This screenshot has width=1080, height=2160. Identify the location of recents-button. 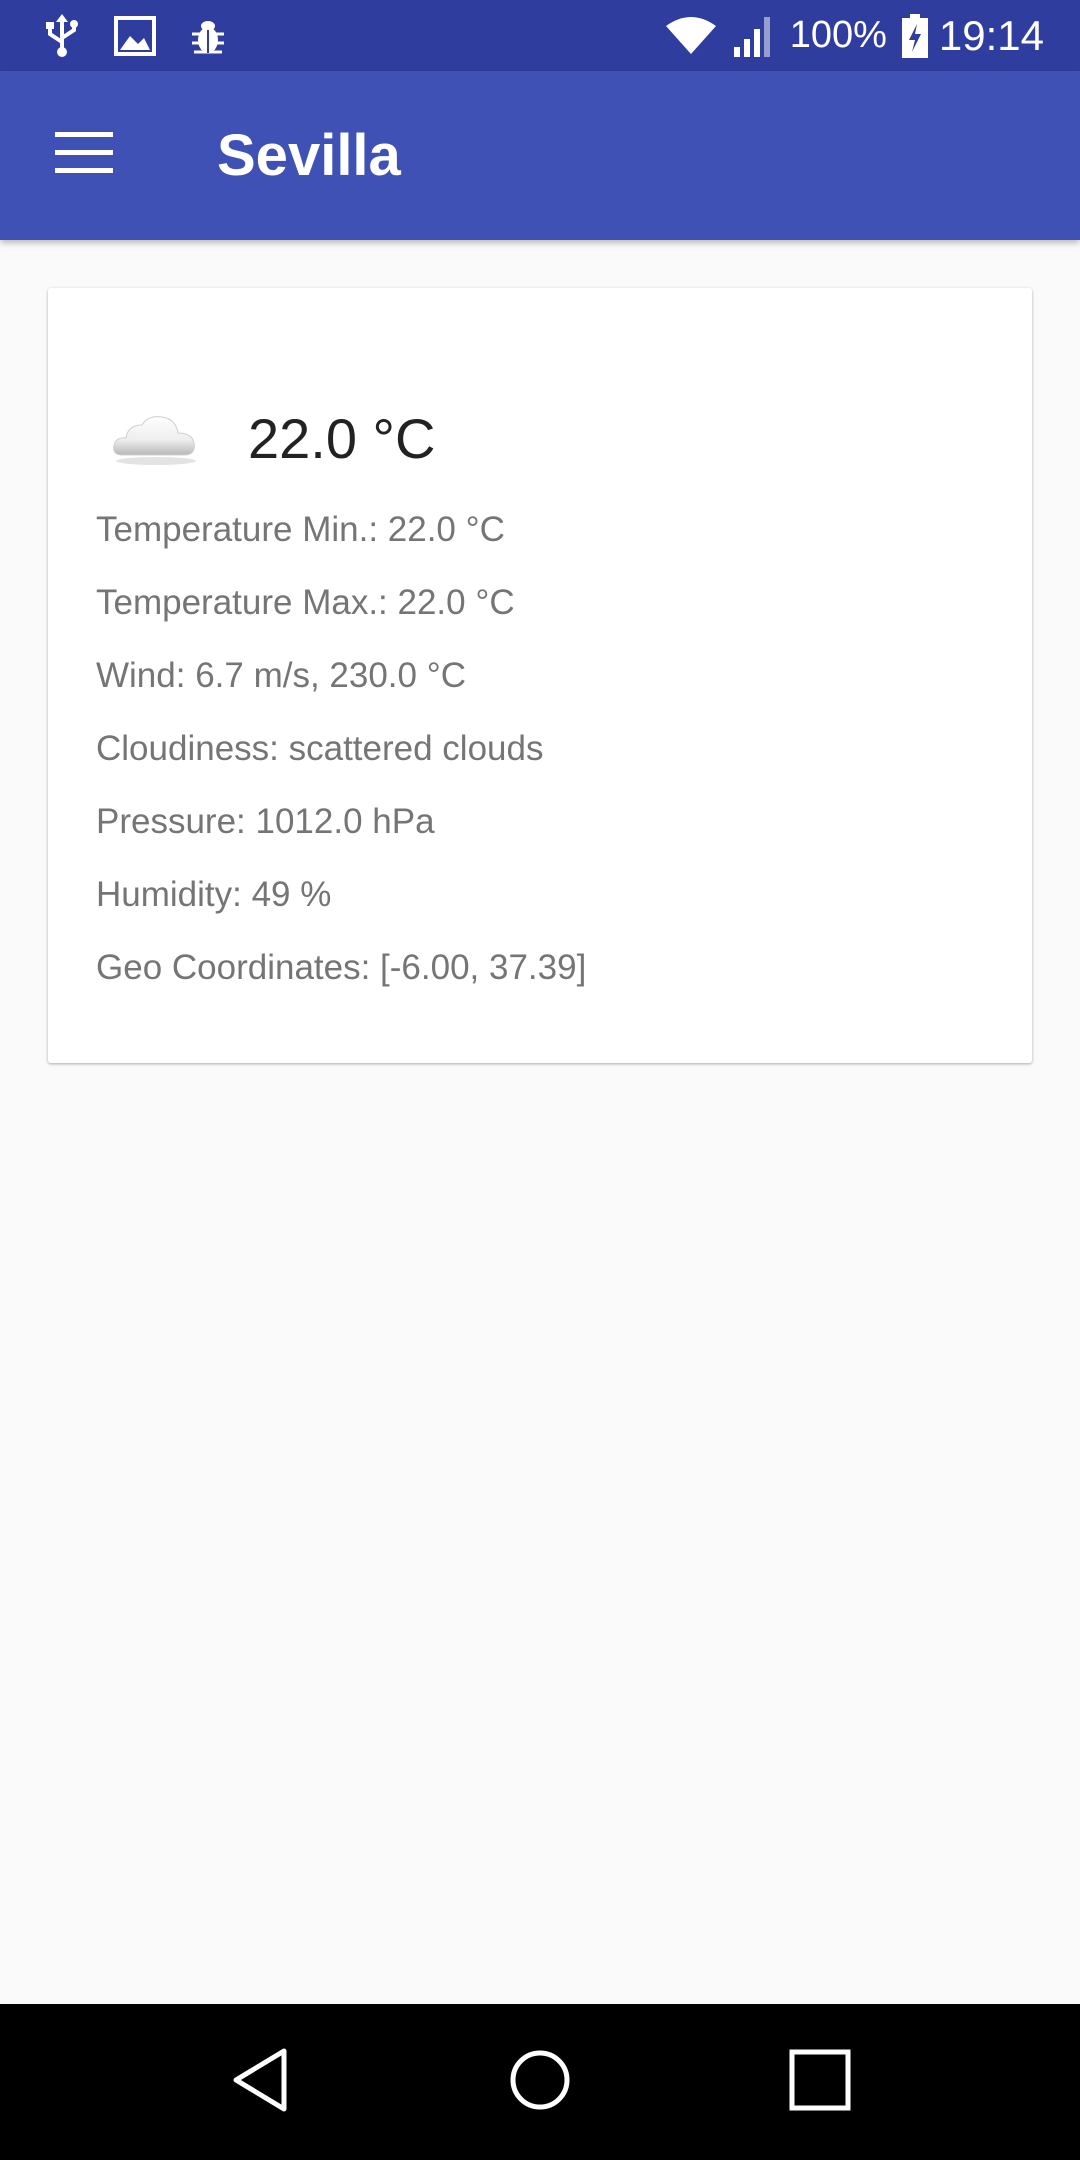
(820, 2082).